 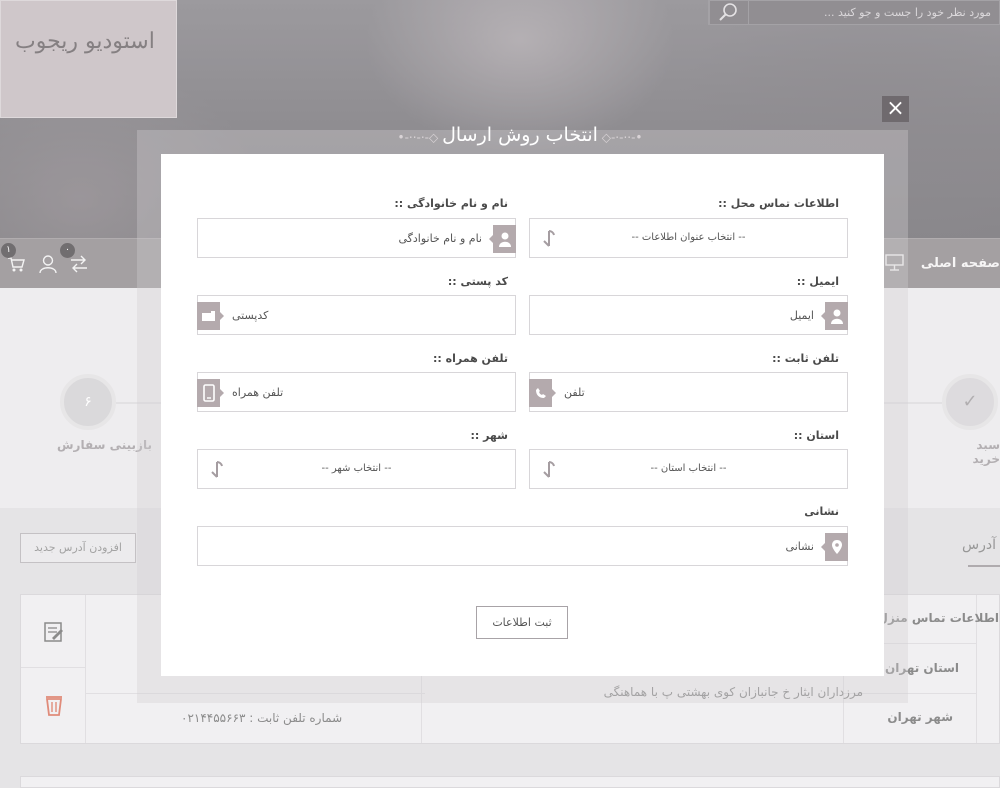 What do you see at coordinates (356, 315) in the screenshot?
I see `postal-code-field: کدپستی` at bounding box center [356, 315].